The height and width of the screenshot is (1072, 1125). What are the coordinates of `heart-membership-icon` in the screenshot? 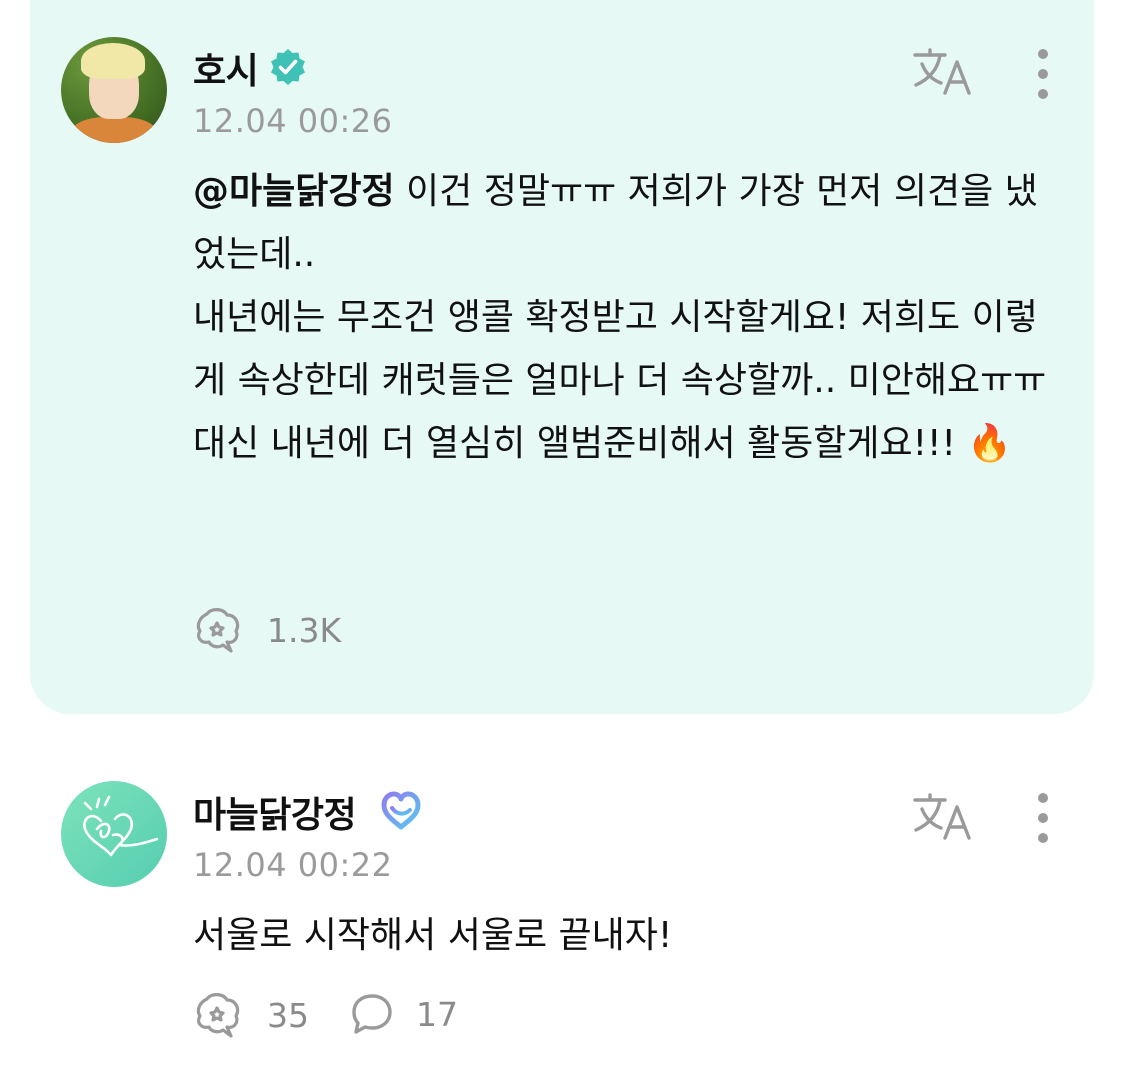 It's located at (401, 810).